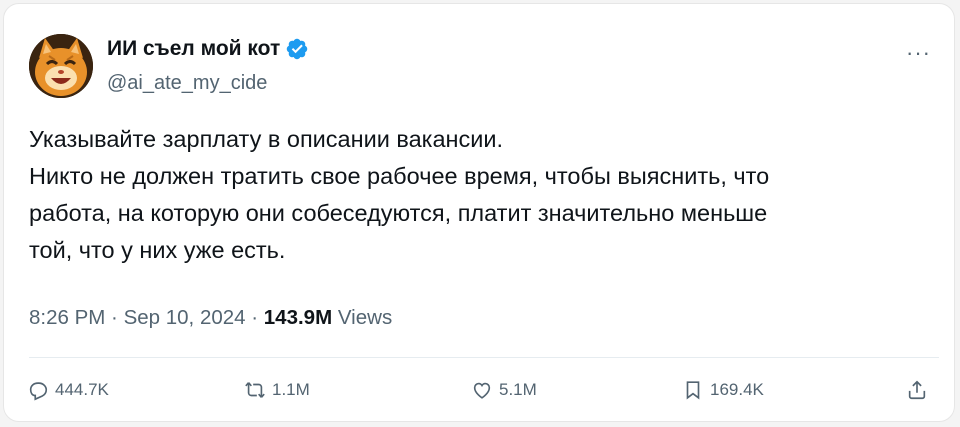 Image resolution: width=960 pixels, height=427 pixels. What do you see at coordinates (291, 389) in the screenshot?
I see `retweet-count: 1.1M` at bounding box center [291, 389].